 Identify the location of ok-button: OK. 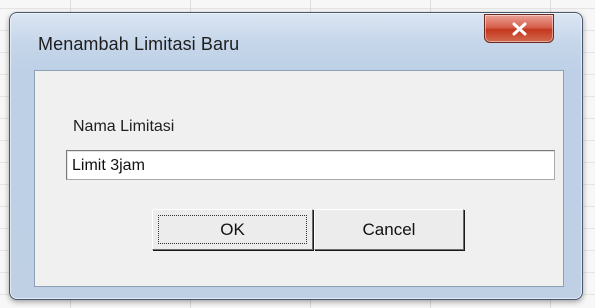
(232, 229).